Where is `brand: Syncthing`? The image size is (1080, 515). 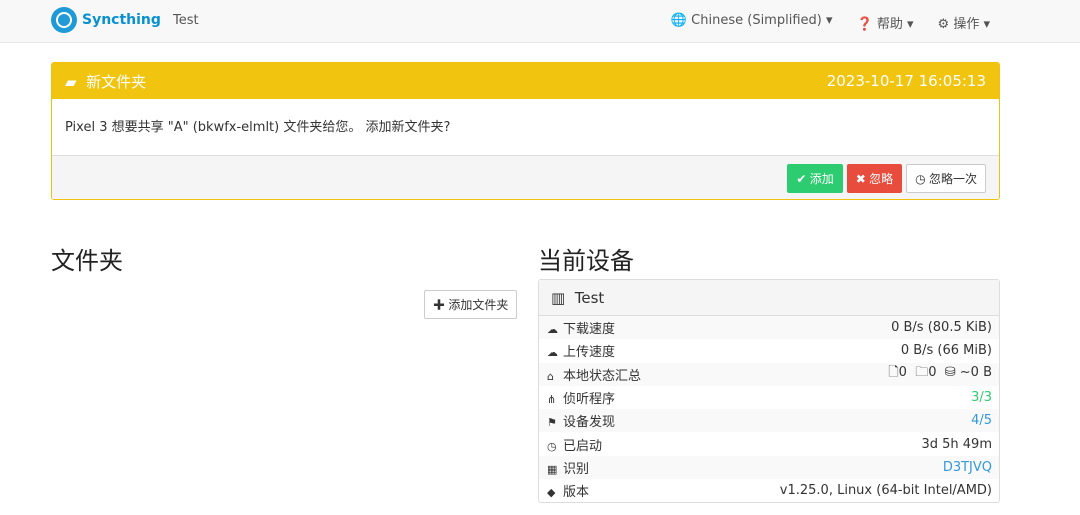 brand: Syncthing is located at coordinates (106, 20).